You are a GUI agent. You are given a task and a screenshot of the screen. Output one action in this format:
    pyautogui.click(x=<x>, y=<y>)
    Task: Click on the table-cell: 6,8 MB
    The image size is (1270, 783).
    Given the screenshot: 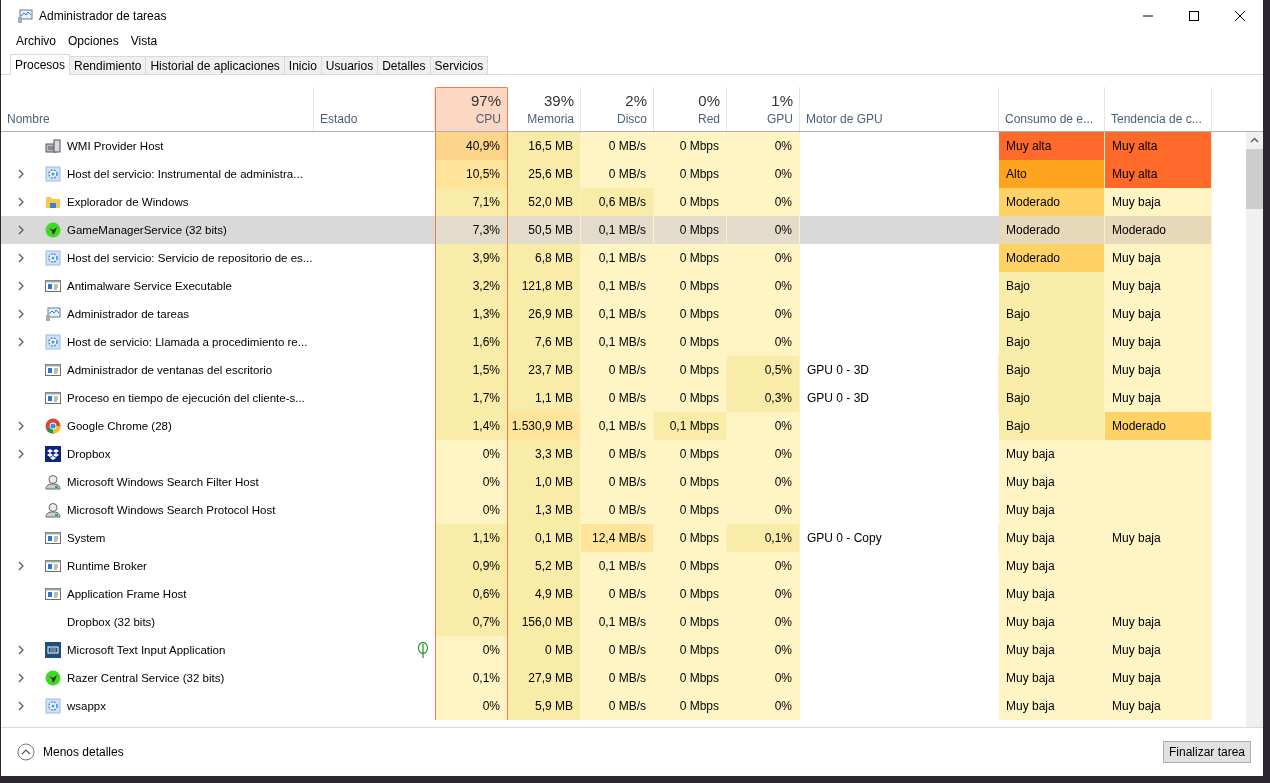 What is the action you would take?
    pyautogui.click(x=544, y=258)
    